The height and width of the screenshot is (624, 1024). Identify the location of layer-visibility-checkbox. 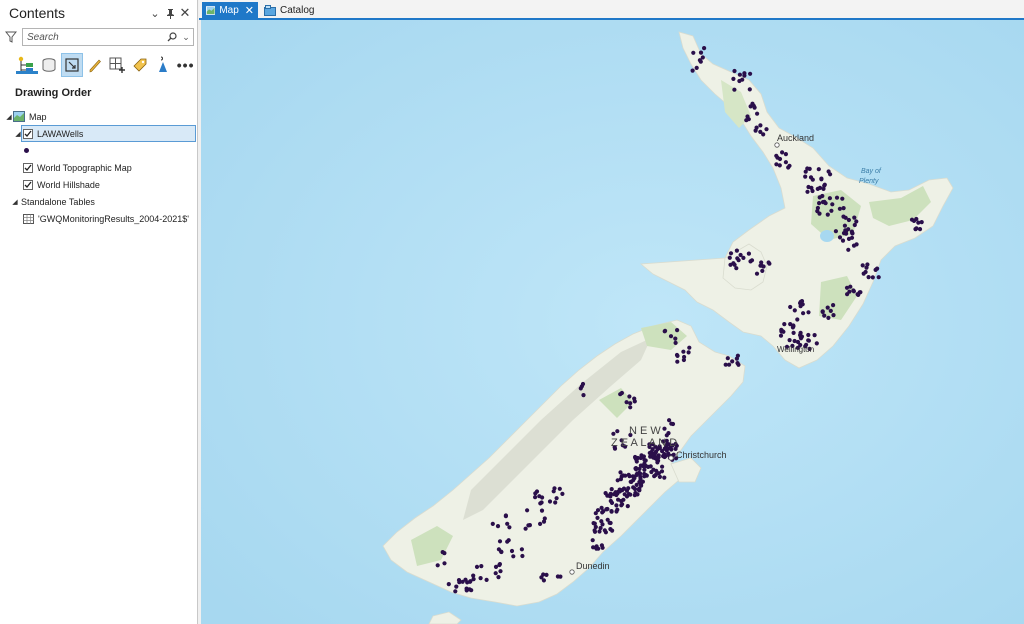
(28, 133).